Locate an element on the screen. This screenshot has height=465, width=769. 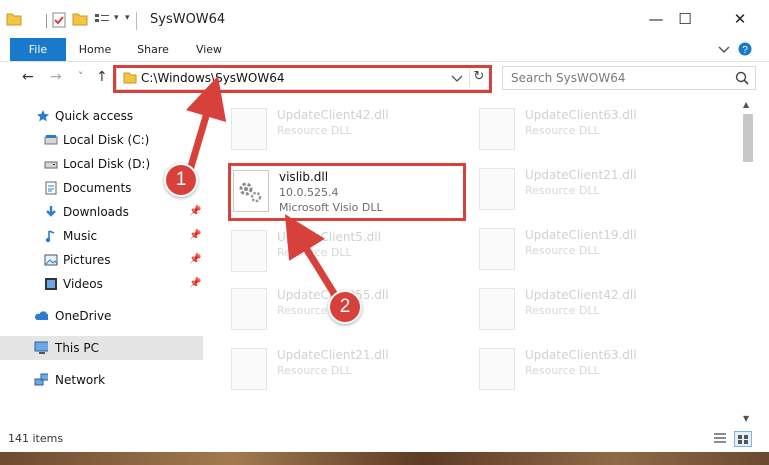
tab-share: Share is located at coordinates (153, 49).